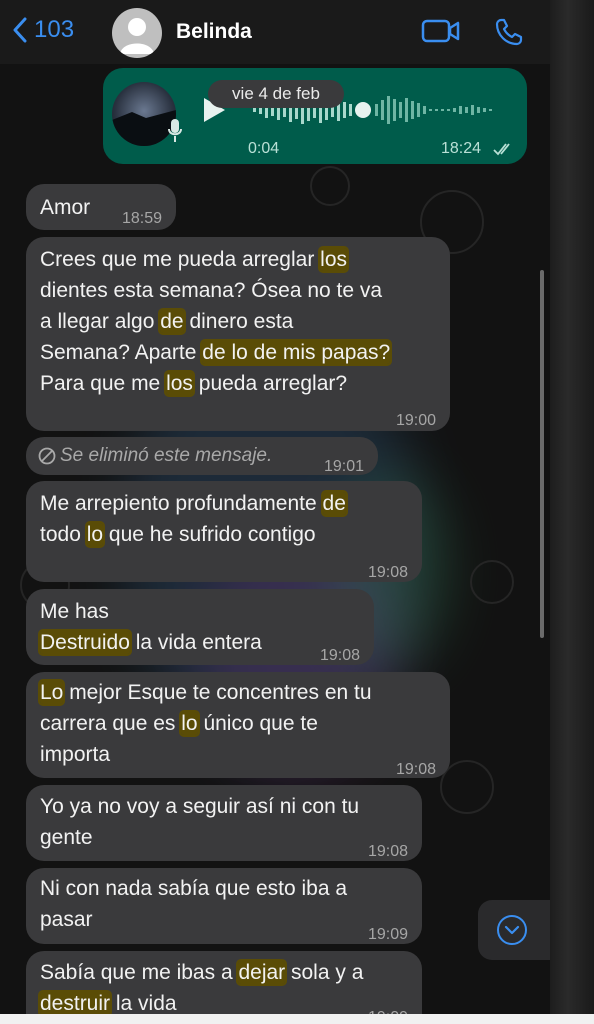 This screenshot has height=1024, width=594. Describe the element at coordinates (141, 218) in the screenshot. I see `message-time: 18:59` at that location.